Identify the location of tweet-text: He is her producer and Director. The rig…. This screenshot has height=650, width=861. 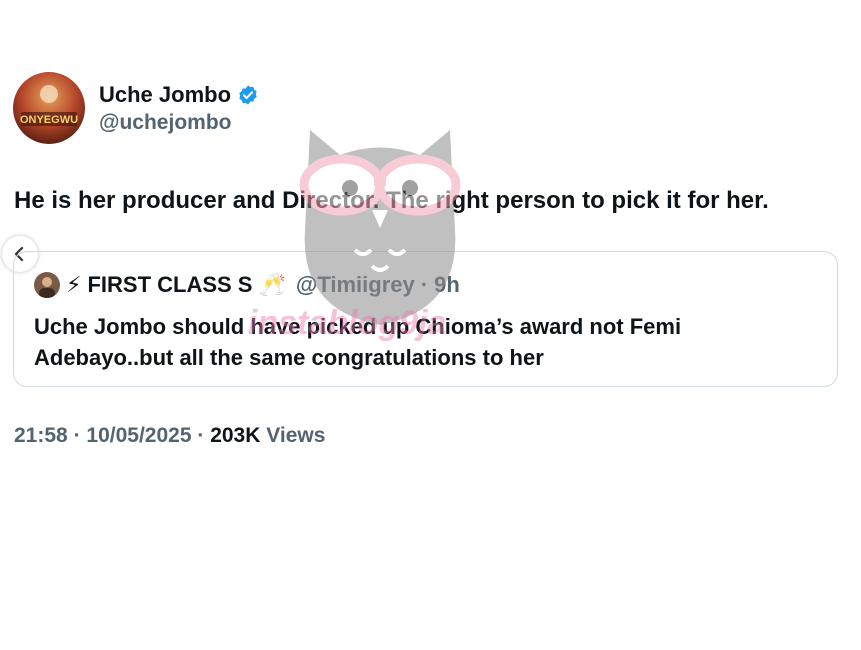
(391, 200).